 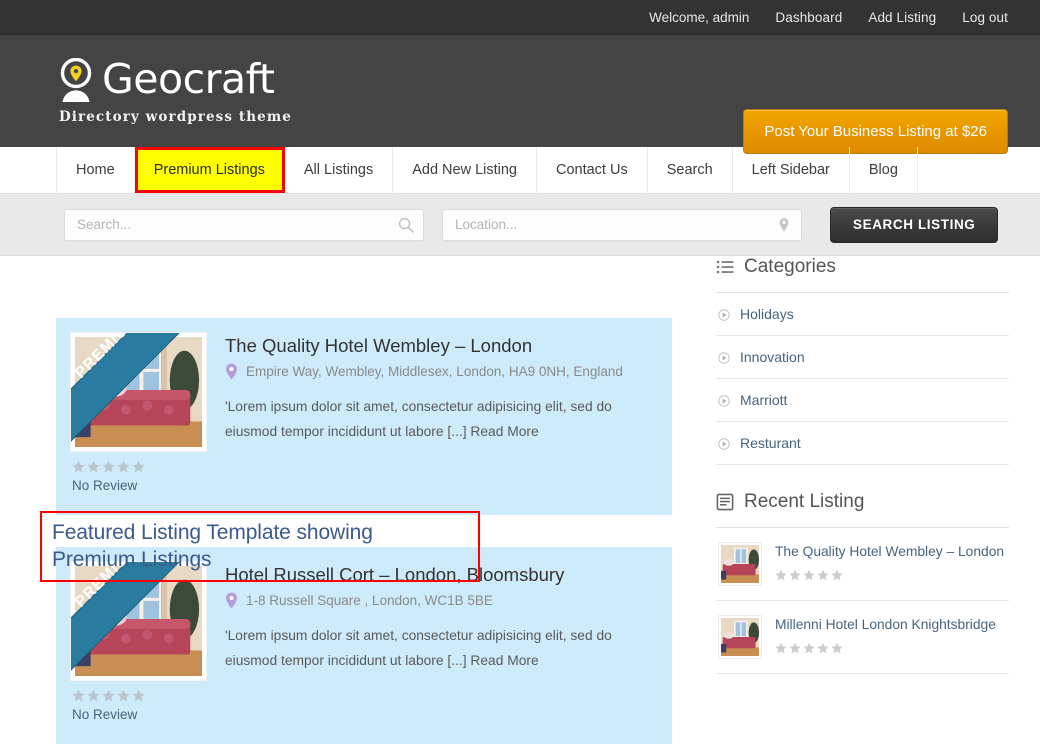 What do you see at coordinates (339, 170) in the screenshot?
I see `nav-item-all-listings: All Listings` at bounding box center [339, 170].